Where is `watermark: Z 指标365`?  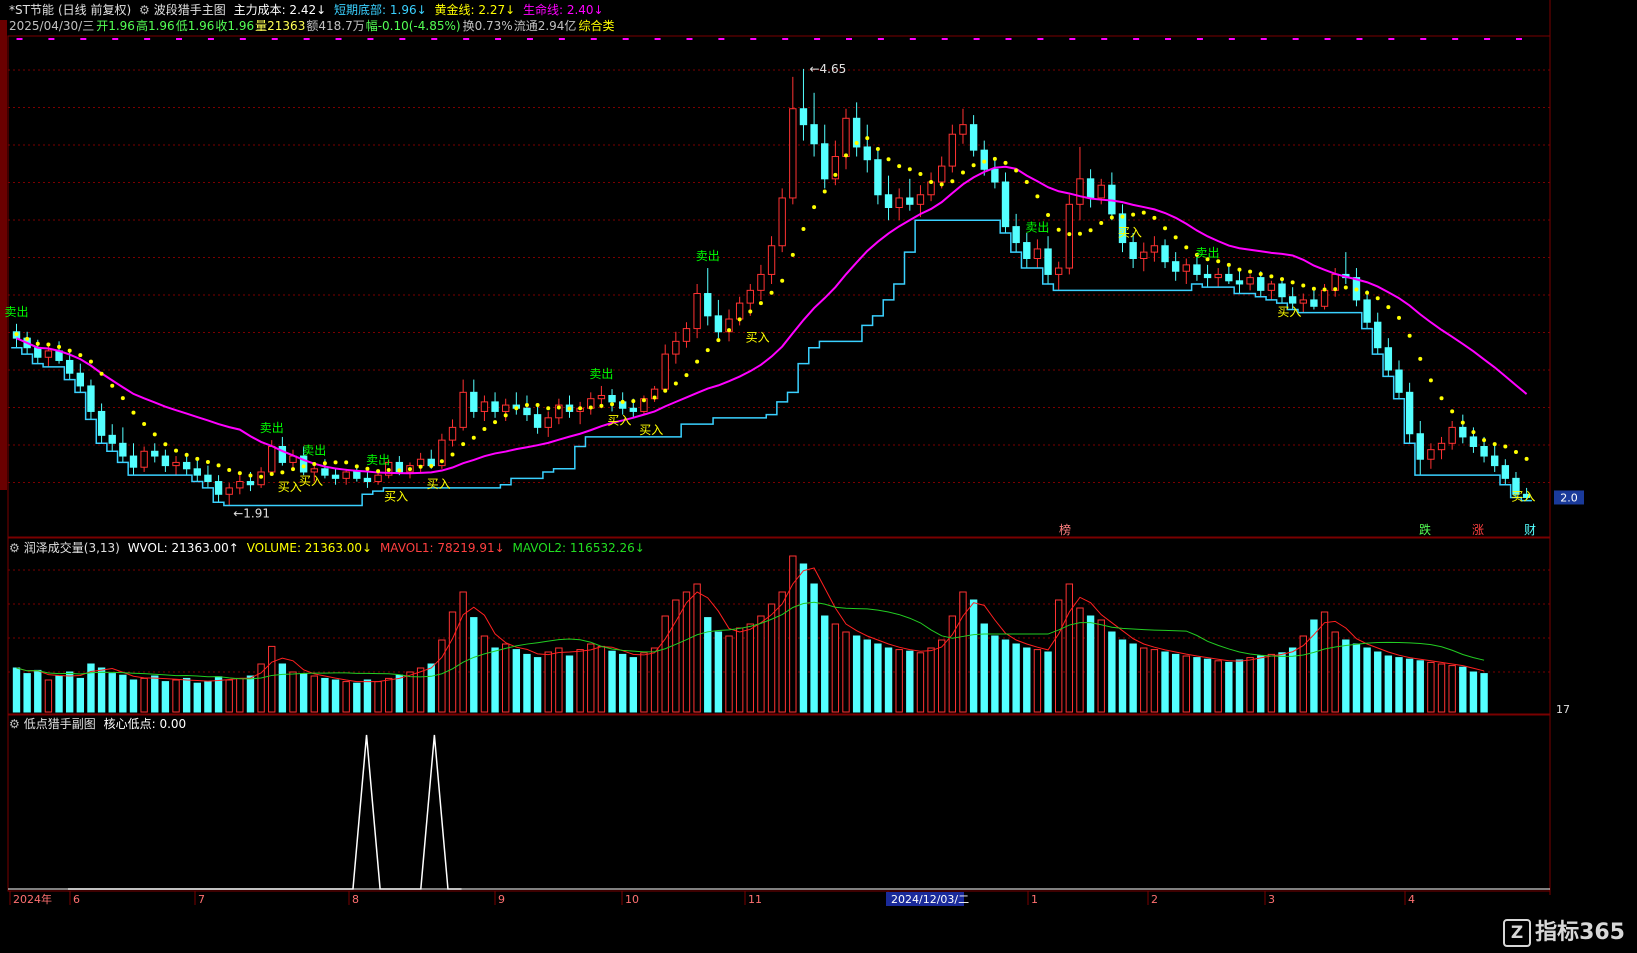
watermark: Z 指标365 is located at coordinates (1564, 930).